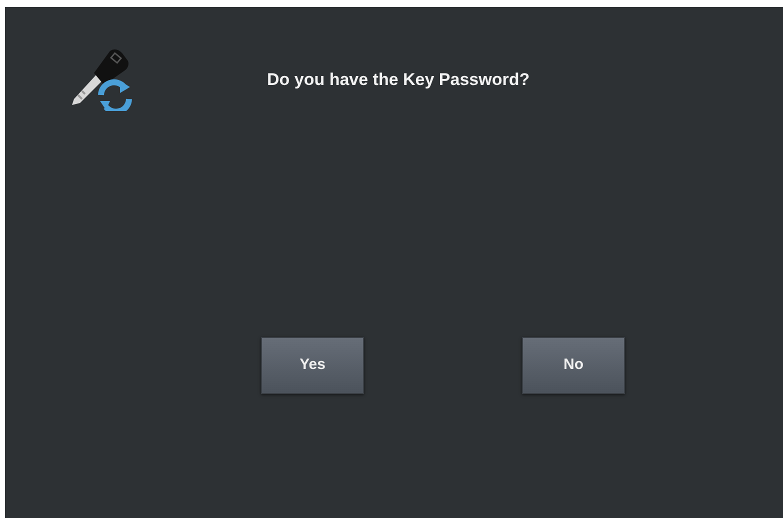 This screenshot has height=518, width=783. I want to click on yes-button: Yes, so click(312, 365).